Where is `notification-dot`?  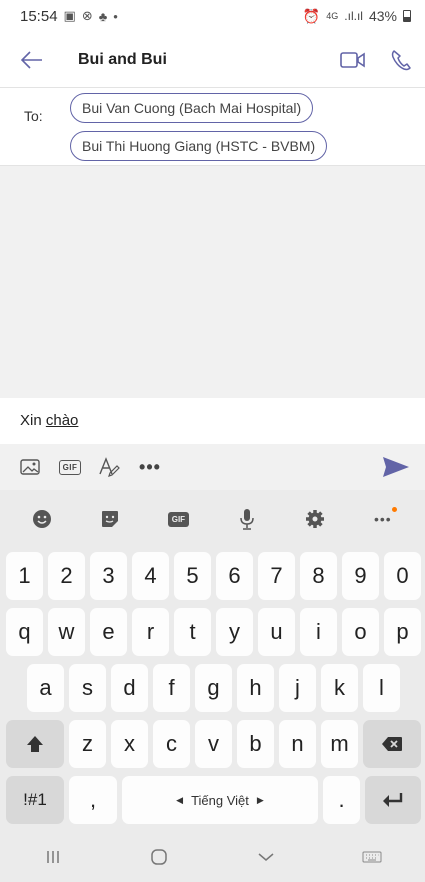 notification-dot is located at coordinates (394, 509).